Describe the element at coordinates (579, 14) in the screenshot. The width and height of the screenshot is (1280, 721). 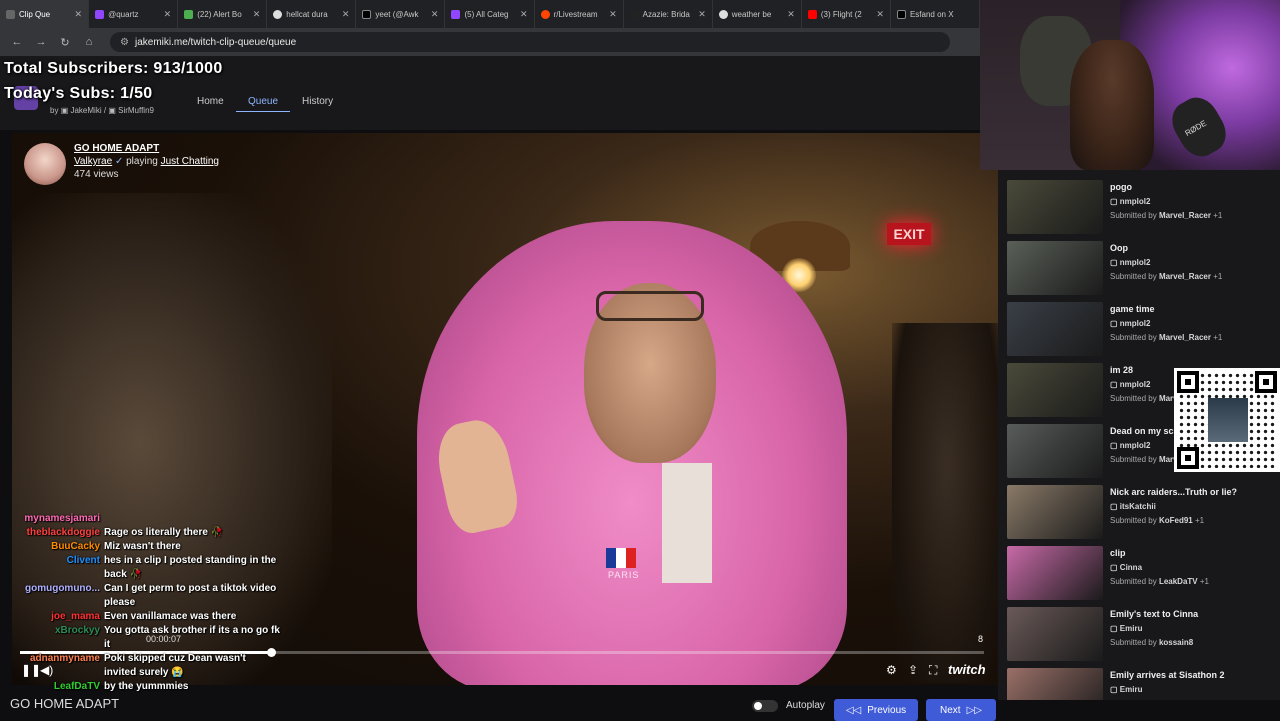
I see `browser-tab: r/Livestream ✕` at that location.